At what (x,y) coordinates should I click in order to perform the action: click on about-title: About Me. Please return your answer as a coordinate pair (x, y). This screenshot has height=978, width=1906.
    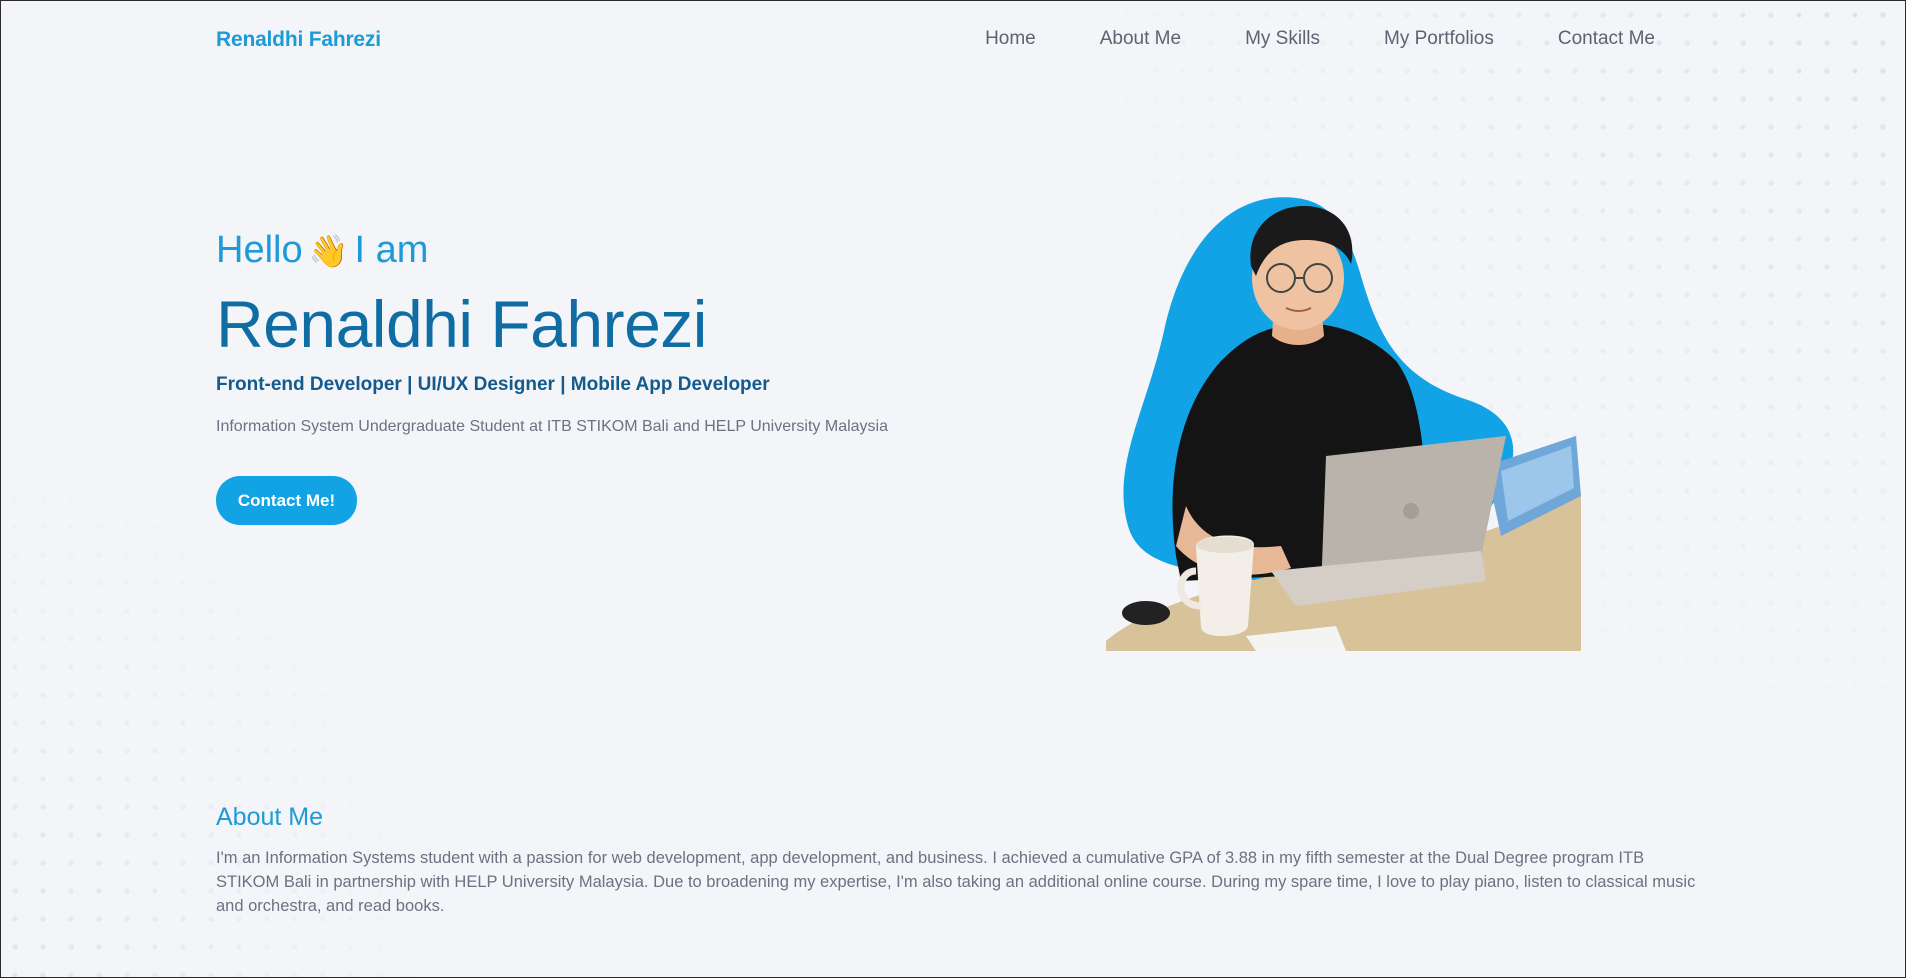
    Looking at the image, I should click on (270, 817).